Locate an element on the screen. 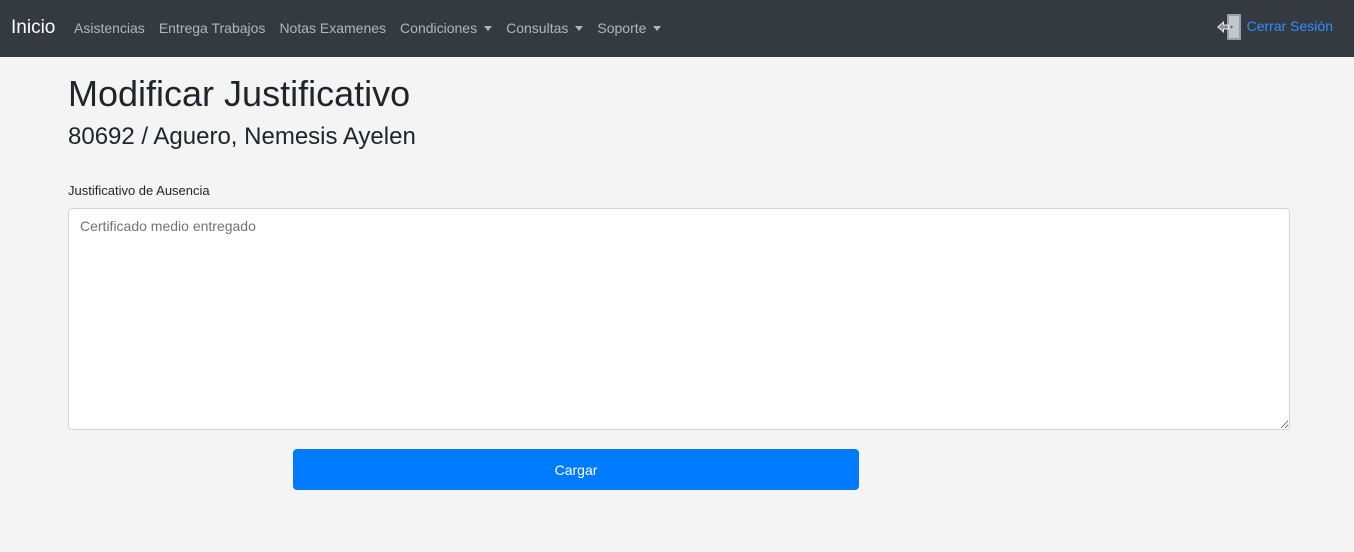 Image resolution: width=1354 pixels, height=552 pixels. nav-item-label: Consultas is located at coordinates (537, 28).